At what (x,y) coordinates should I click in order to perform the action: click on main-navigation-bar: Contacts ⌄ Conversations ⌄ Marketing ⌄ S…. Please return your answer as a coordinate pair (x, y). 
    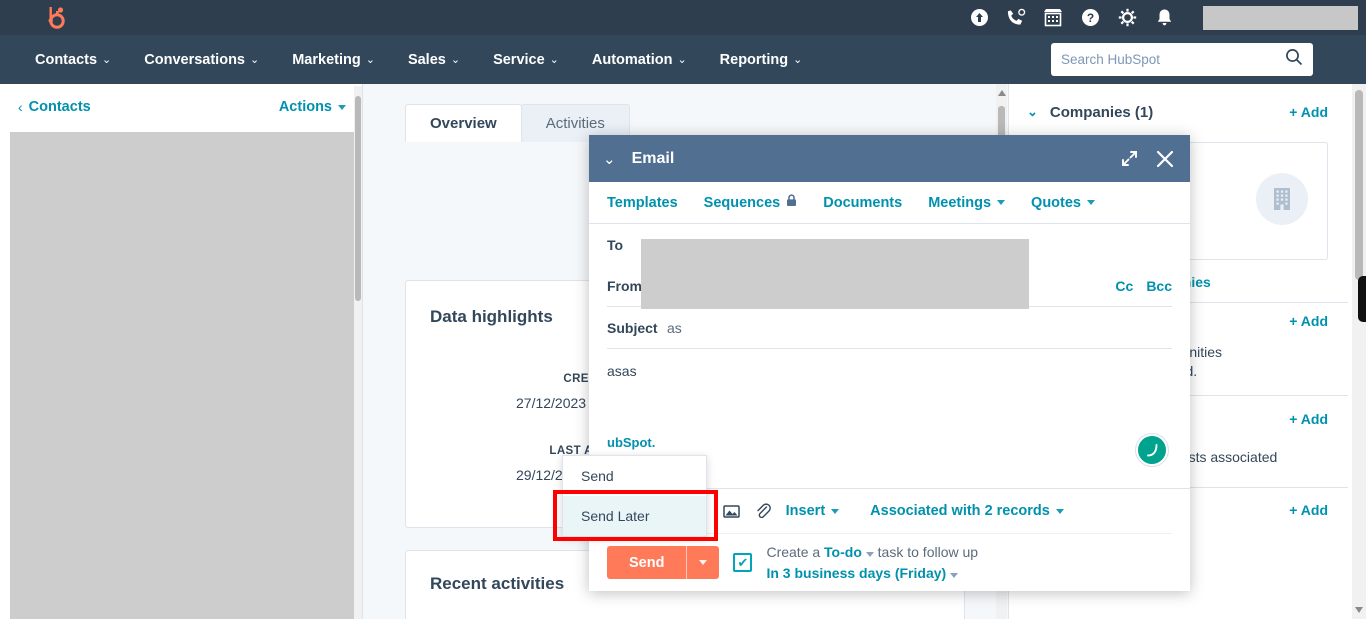
    Looking at the image, I should click on (683, 59).